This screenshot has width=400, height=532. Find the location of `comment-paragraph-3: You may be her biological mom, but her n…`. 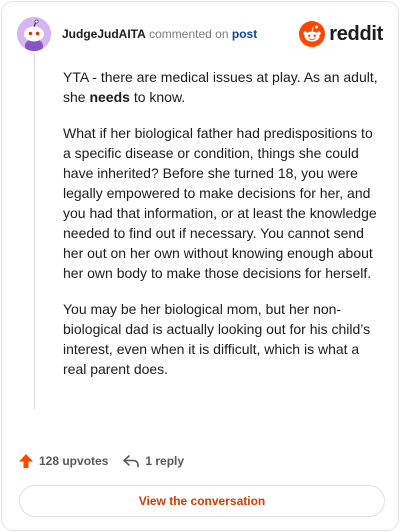

comment-paragraph-3: You may be her biological mom, but her n… is located at coordinates (217, 339).